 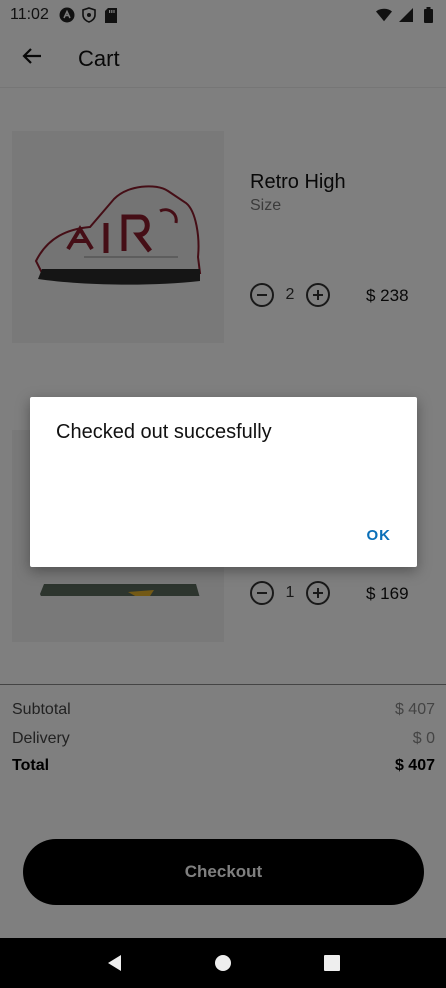 I want to click on nav-recents-button, so click(x=332, y=963).